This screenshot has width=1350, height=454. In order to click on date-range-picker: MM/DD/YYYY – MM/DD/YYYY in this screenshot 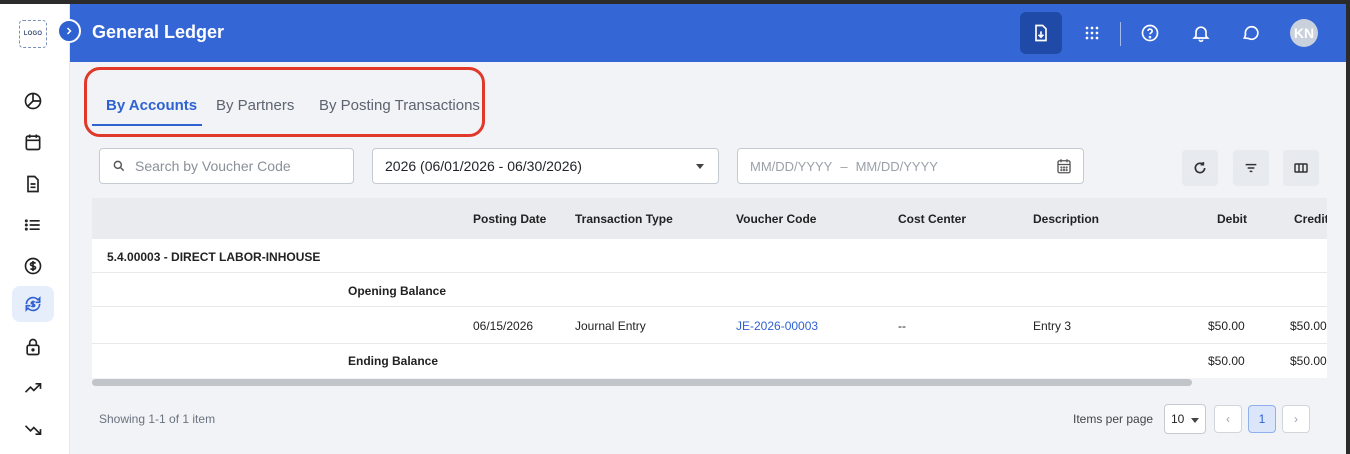, I will do `click(910, 166)`.